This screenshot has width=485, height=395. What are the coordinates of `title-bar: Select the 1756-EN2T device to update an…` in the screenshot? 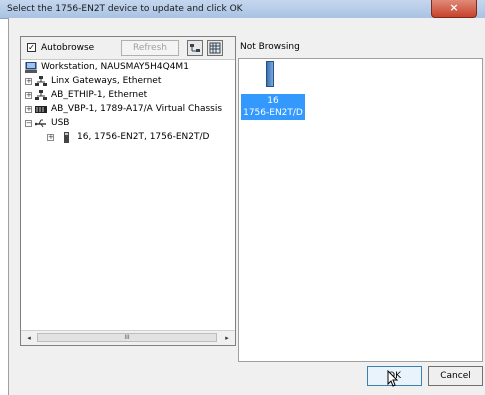 It's located at (242, 9).